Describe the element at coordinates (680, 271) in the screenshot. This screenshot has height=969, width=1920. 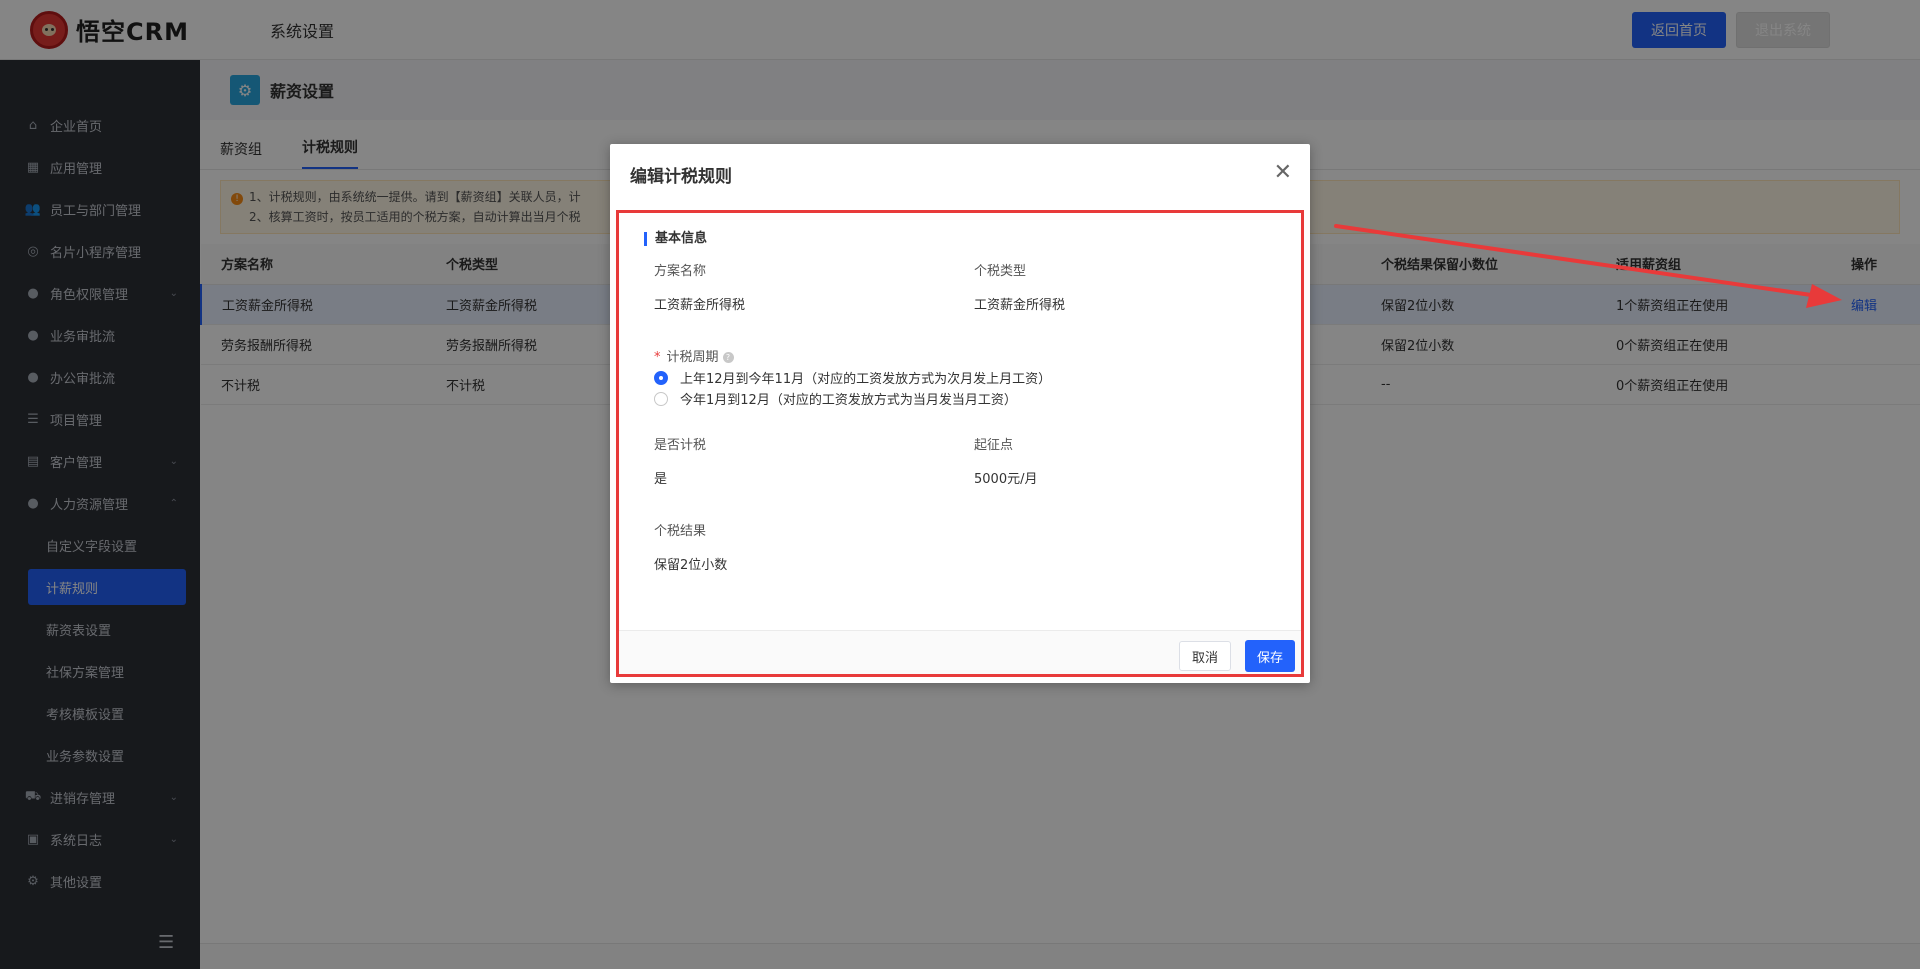
I see `plan-name-label: 方案名称` at that location.